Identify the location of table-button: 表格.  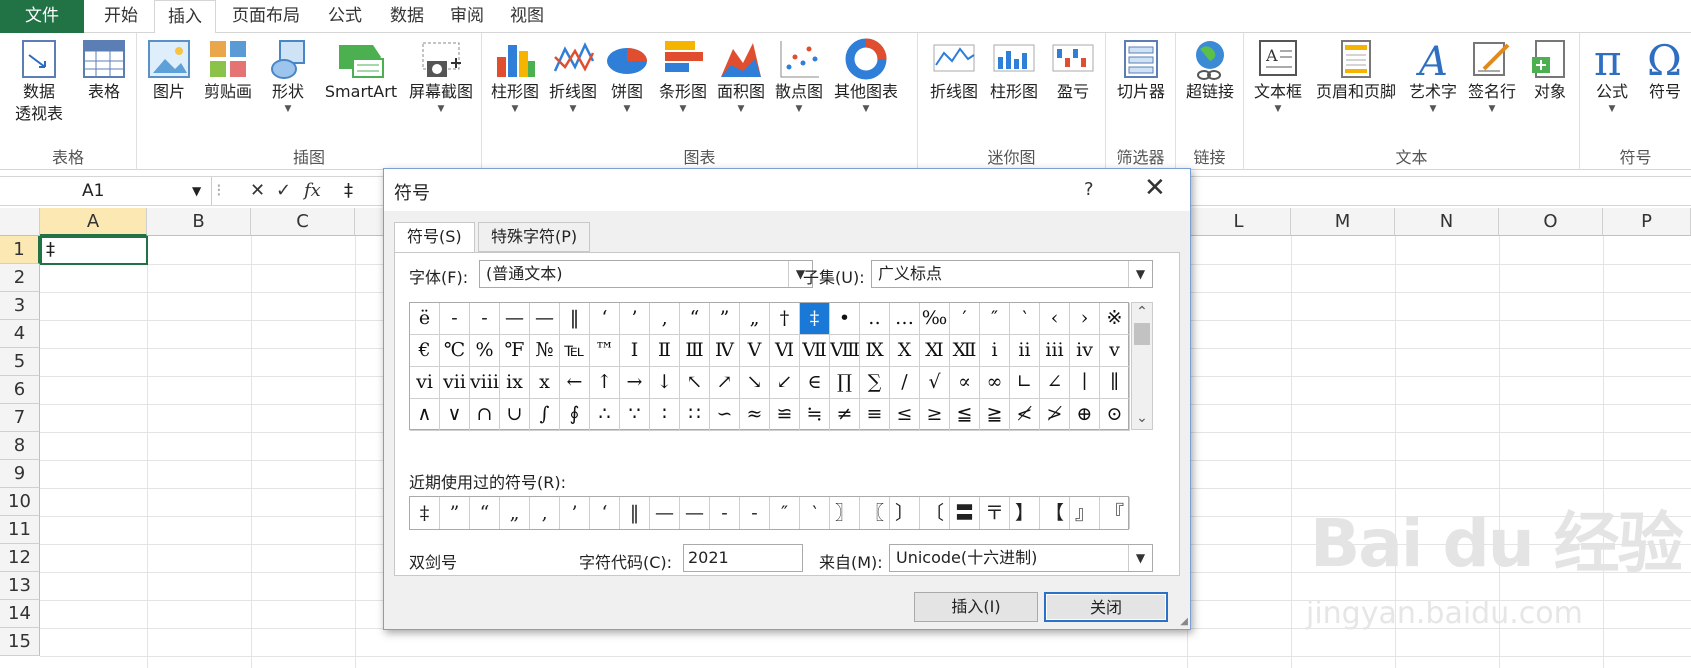
(104, 70).